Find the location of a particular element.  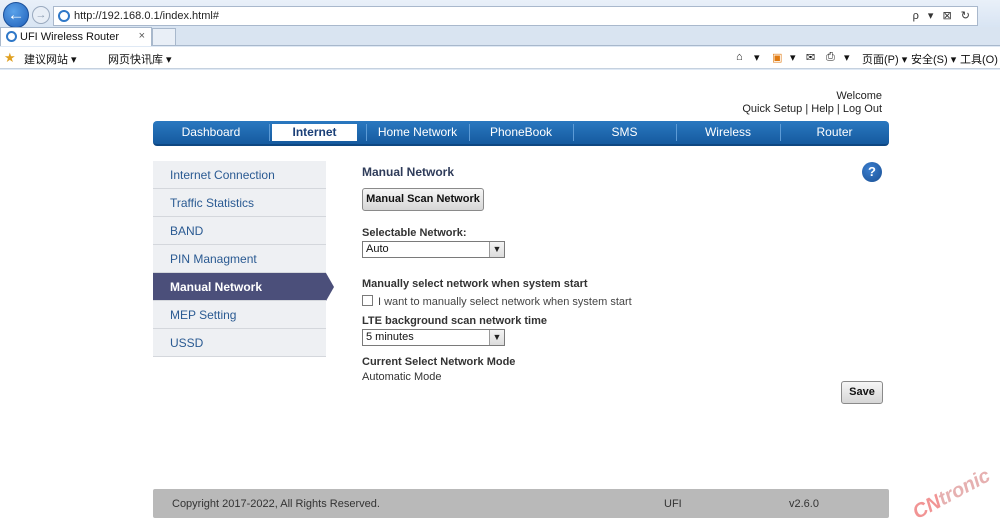

help-icon: ? is located at coordinates (872, 172).